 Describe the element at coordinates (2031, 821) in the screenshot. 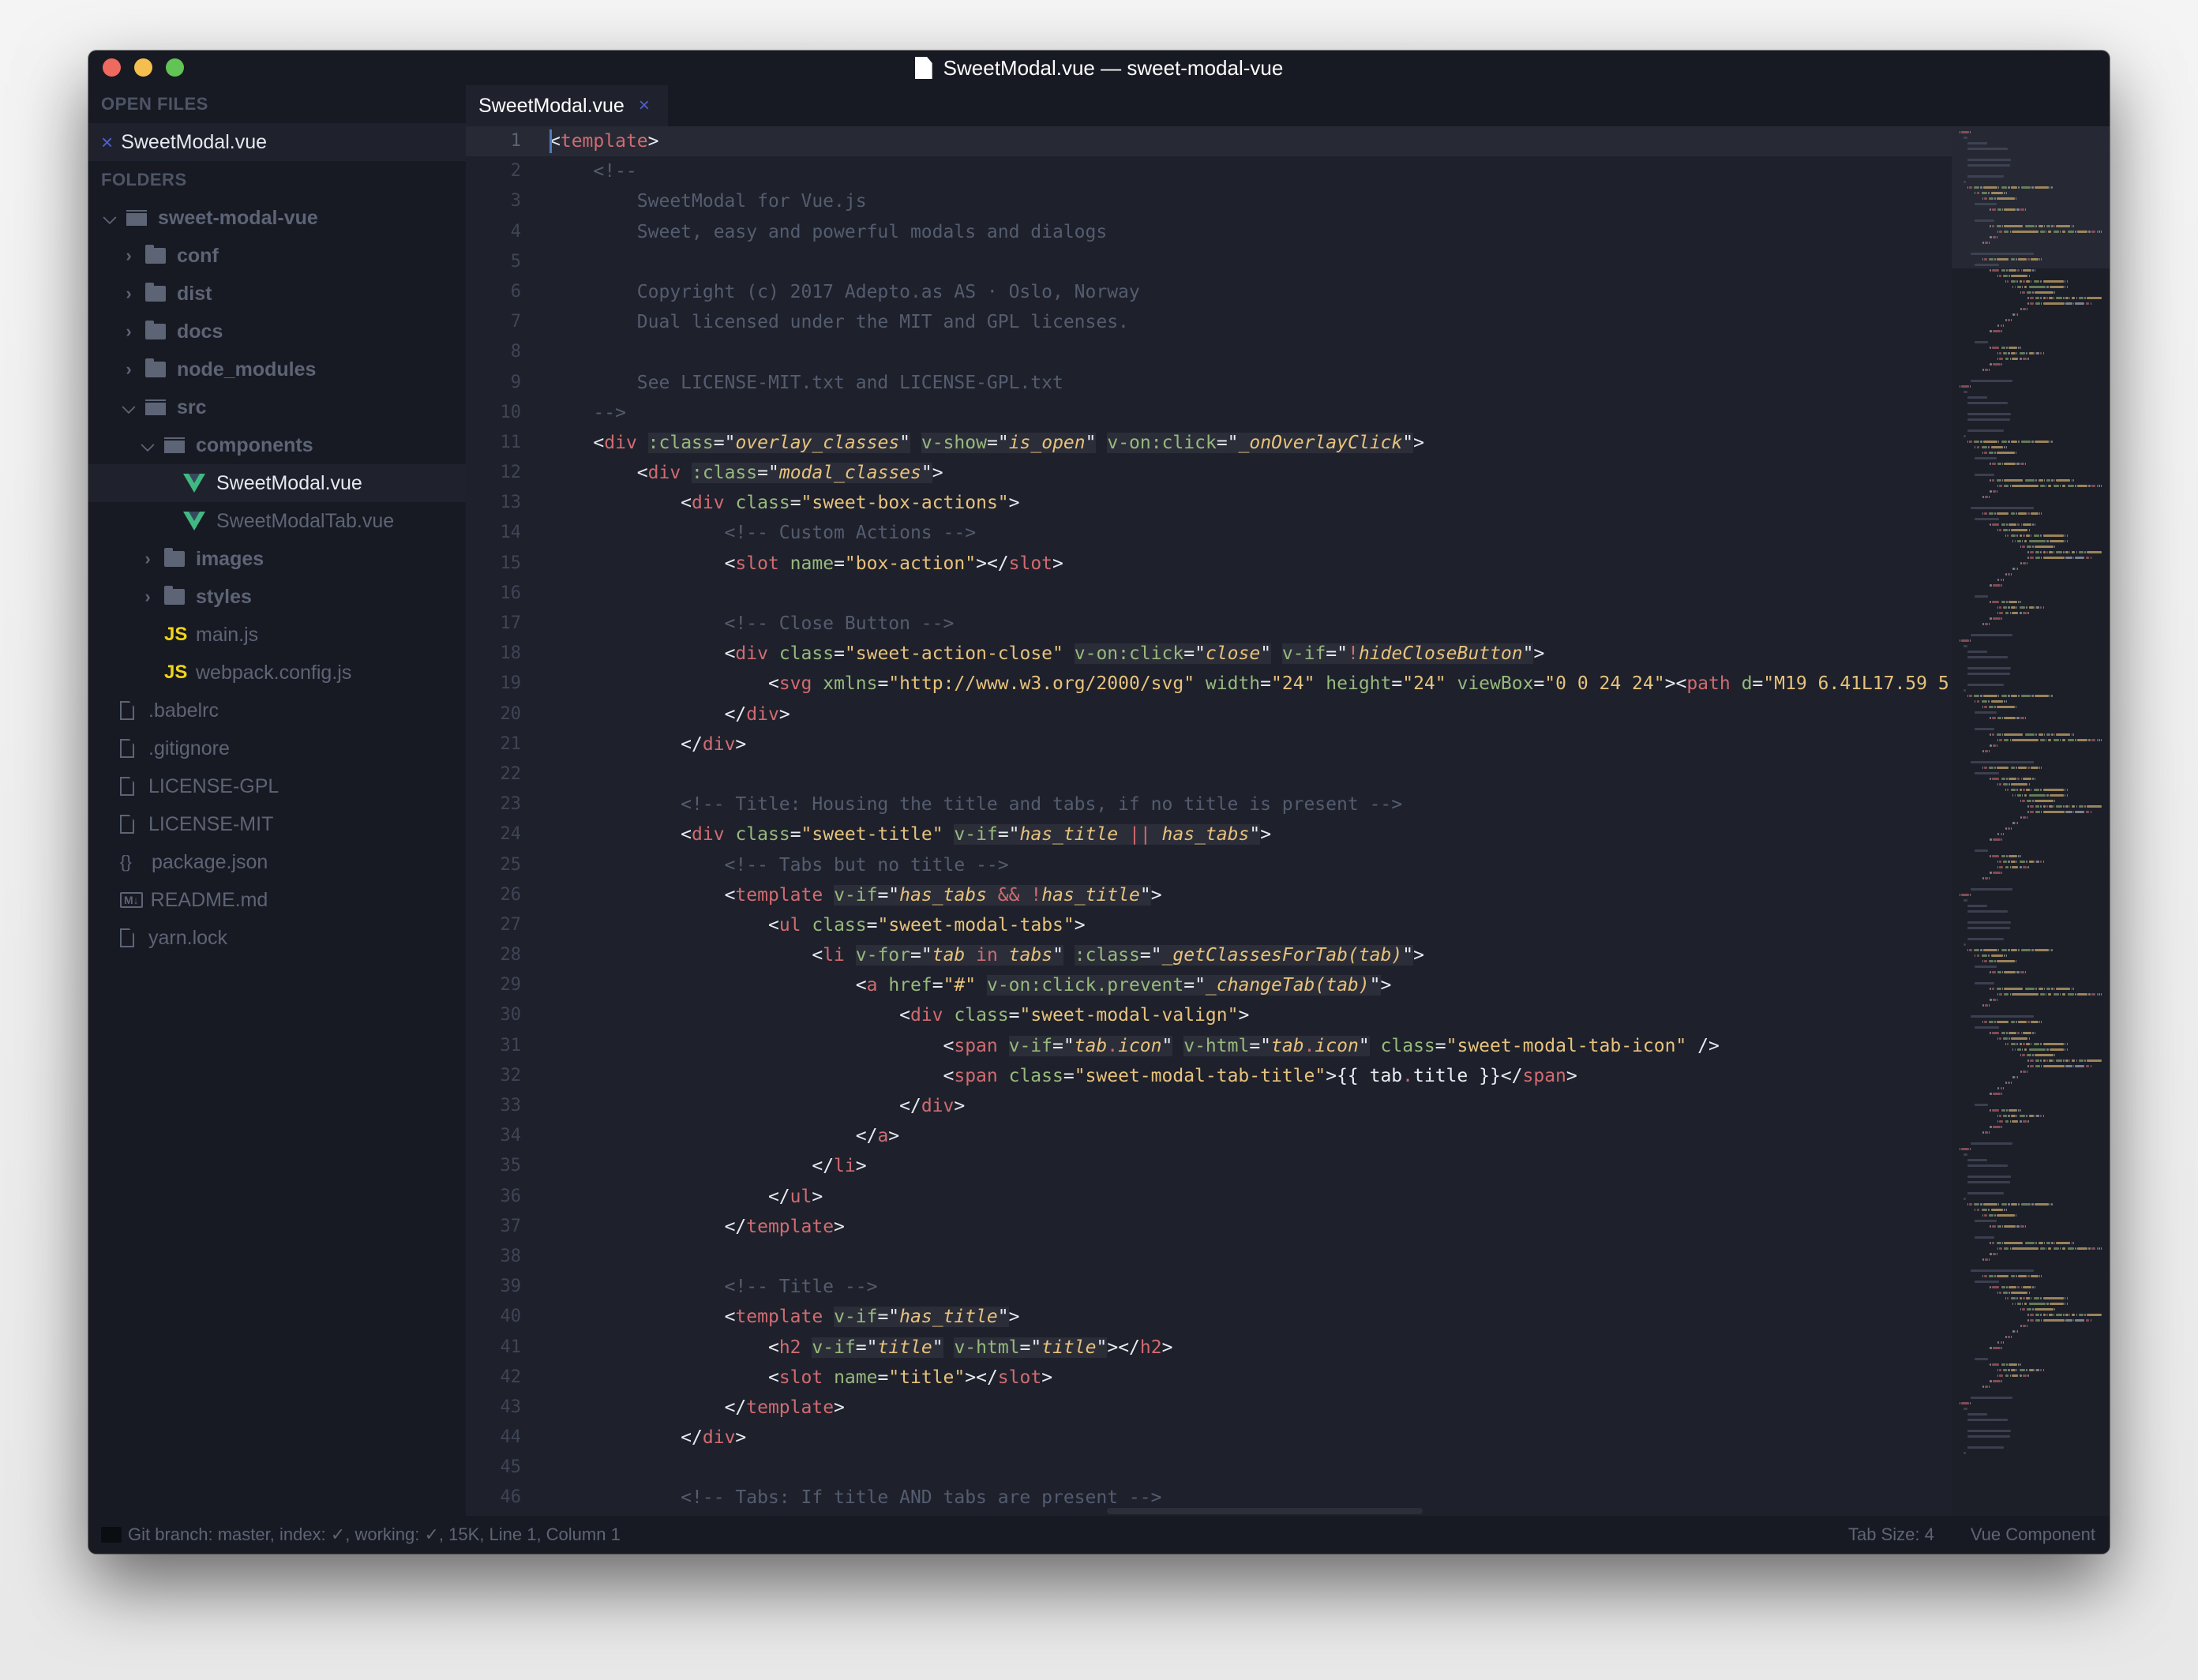

I see `minimap` at that location.